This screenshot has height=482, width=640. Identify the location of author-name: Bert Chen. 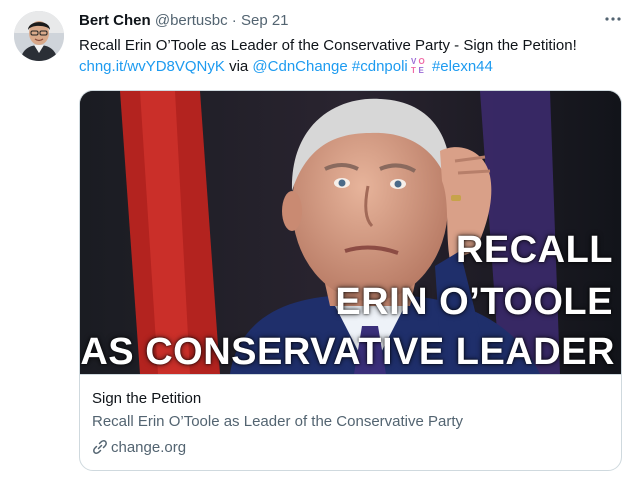
(115, 20).